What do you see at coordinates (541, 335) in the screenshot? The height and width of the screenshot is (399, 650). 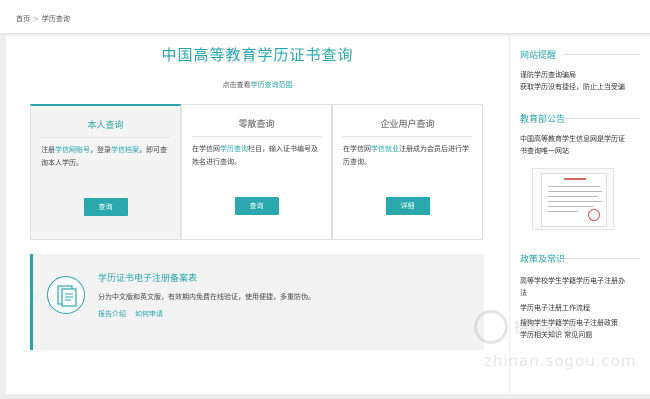 I see `sidebar-item: 学历相关知识` at bounding box center [541, 335].